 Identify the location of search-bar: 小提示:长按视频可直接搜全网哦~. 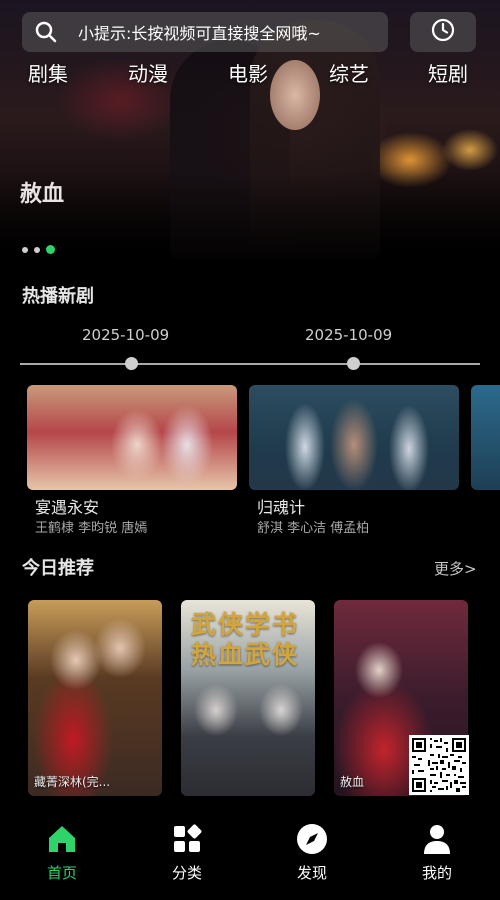
(205, 32).